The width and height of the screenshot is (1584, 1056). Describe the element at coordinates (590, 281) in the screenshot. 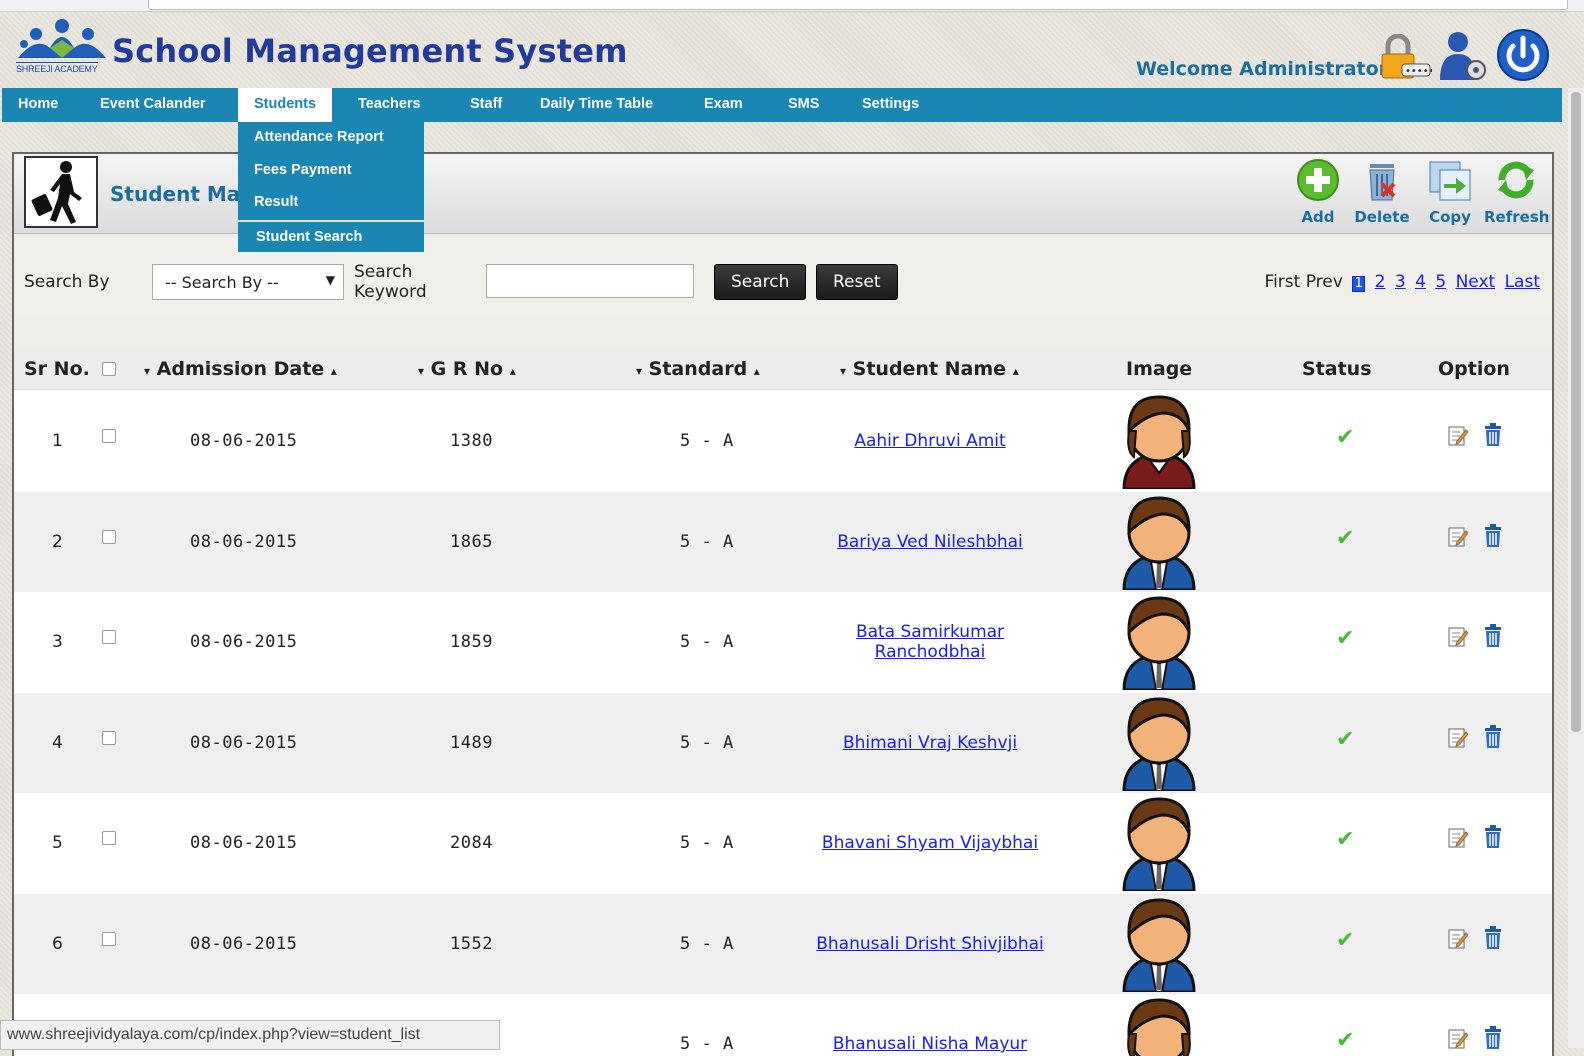

I see `search-keyword-input` at that location.